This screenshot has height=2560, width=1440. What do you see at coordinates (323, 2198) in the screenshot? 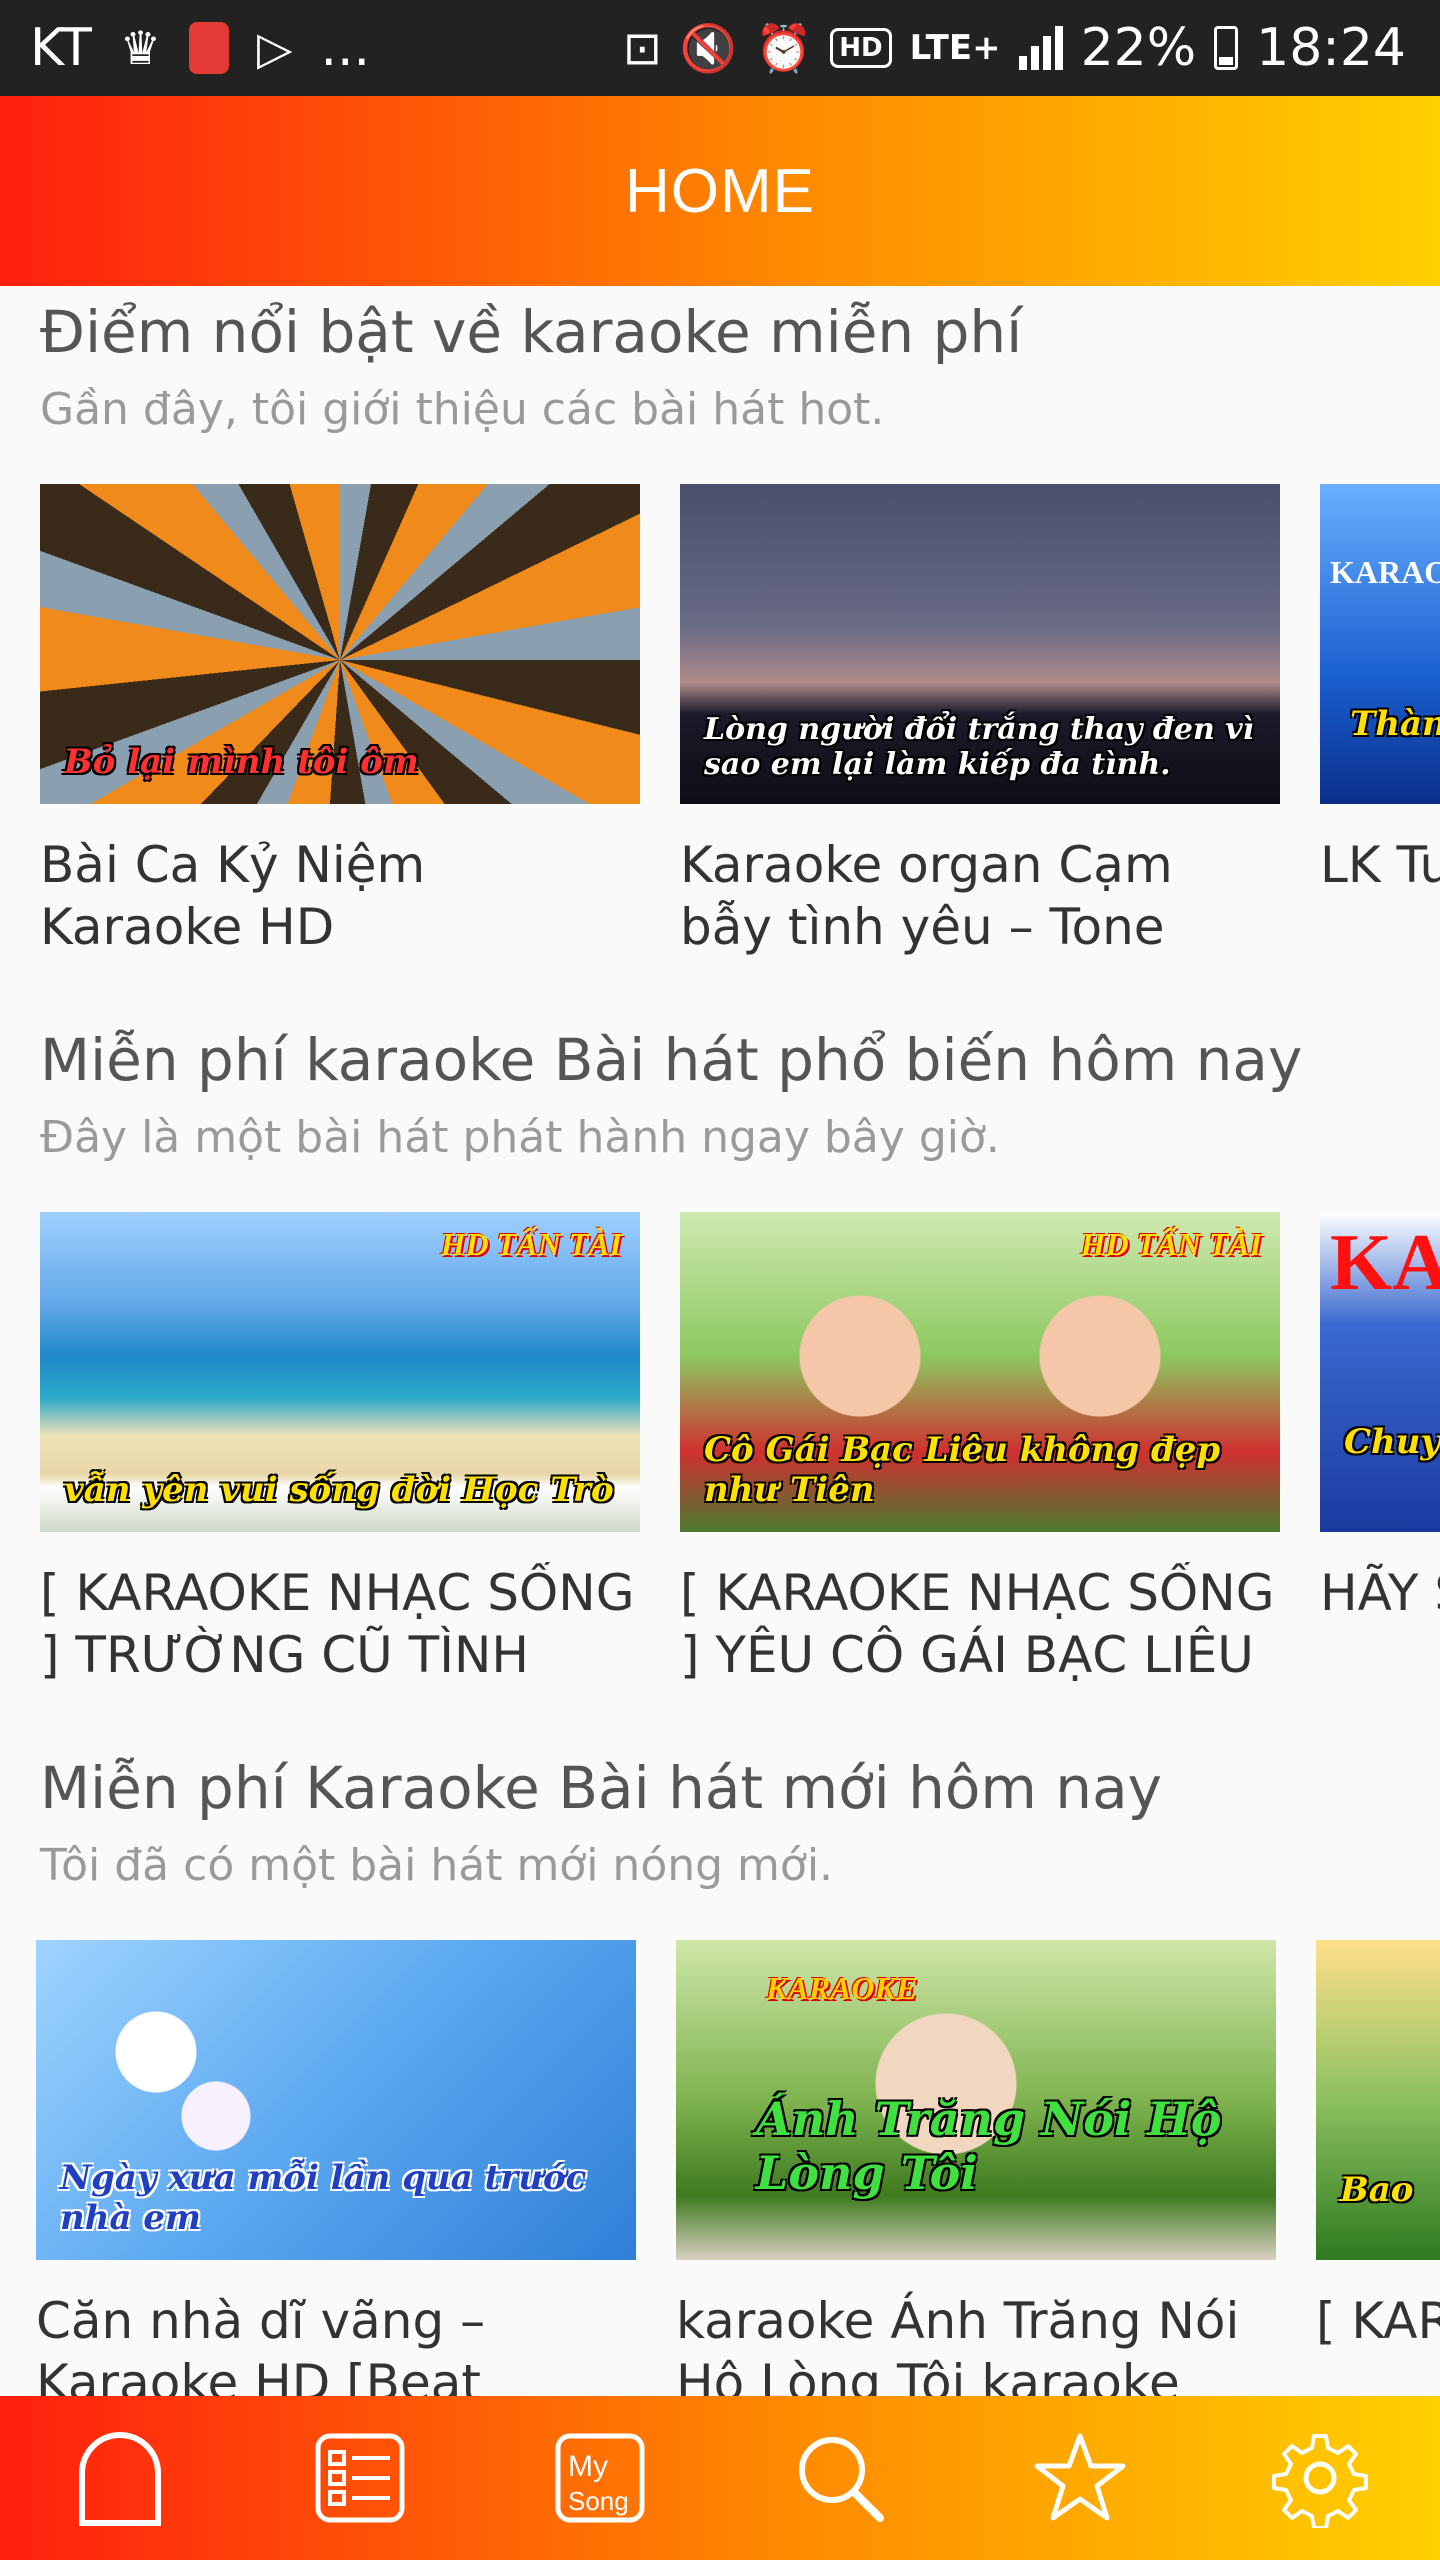
I see `thumbnail-caption: Ngày xưa mỗi lần qua trước nhà em` at bounding box center [323, 2198].